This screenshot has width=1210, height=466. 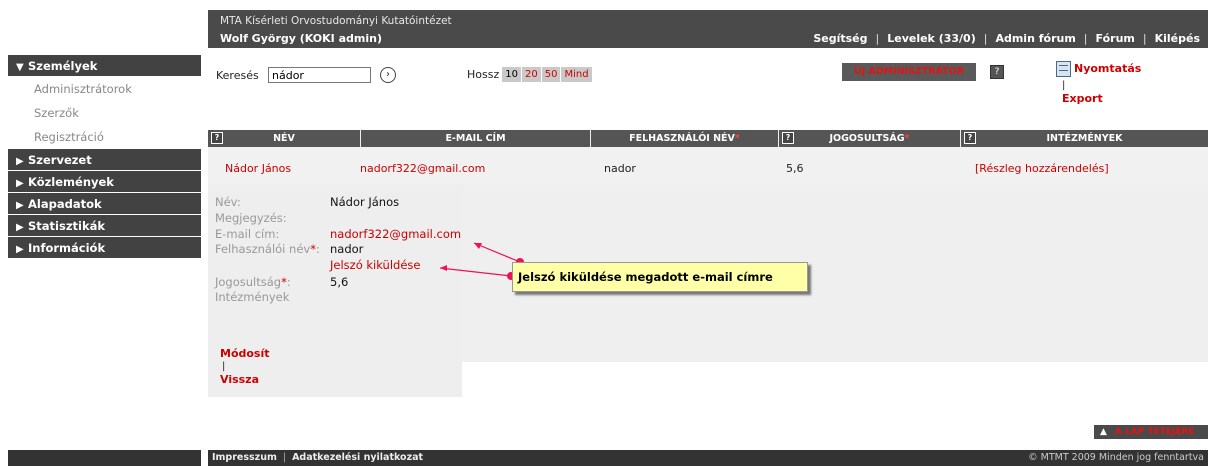 I want to click on value-name: Nádor János, so click(x=365, y=202).